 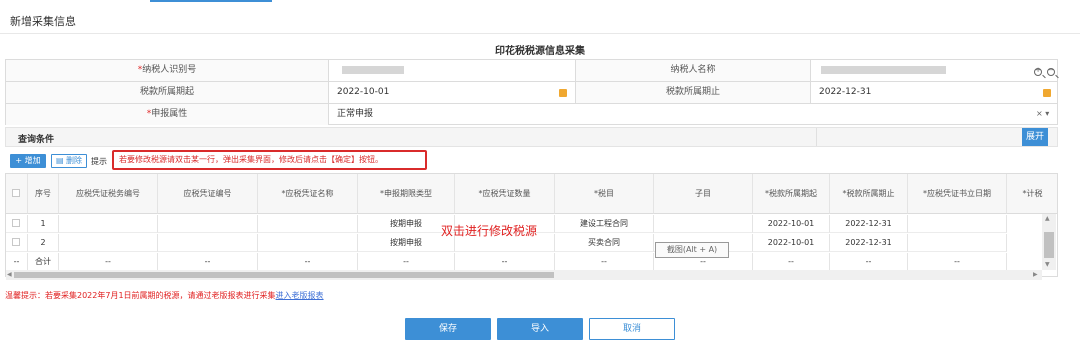 I want to click on edit-hint-overlay: 双击进行修改税源, so click(x=489, y=231).